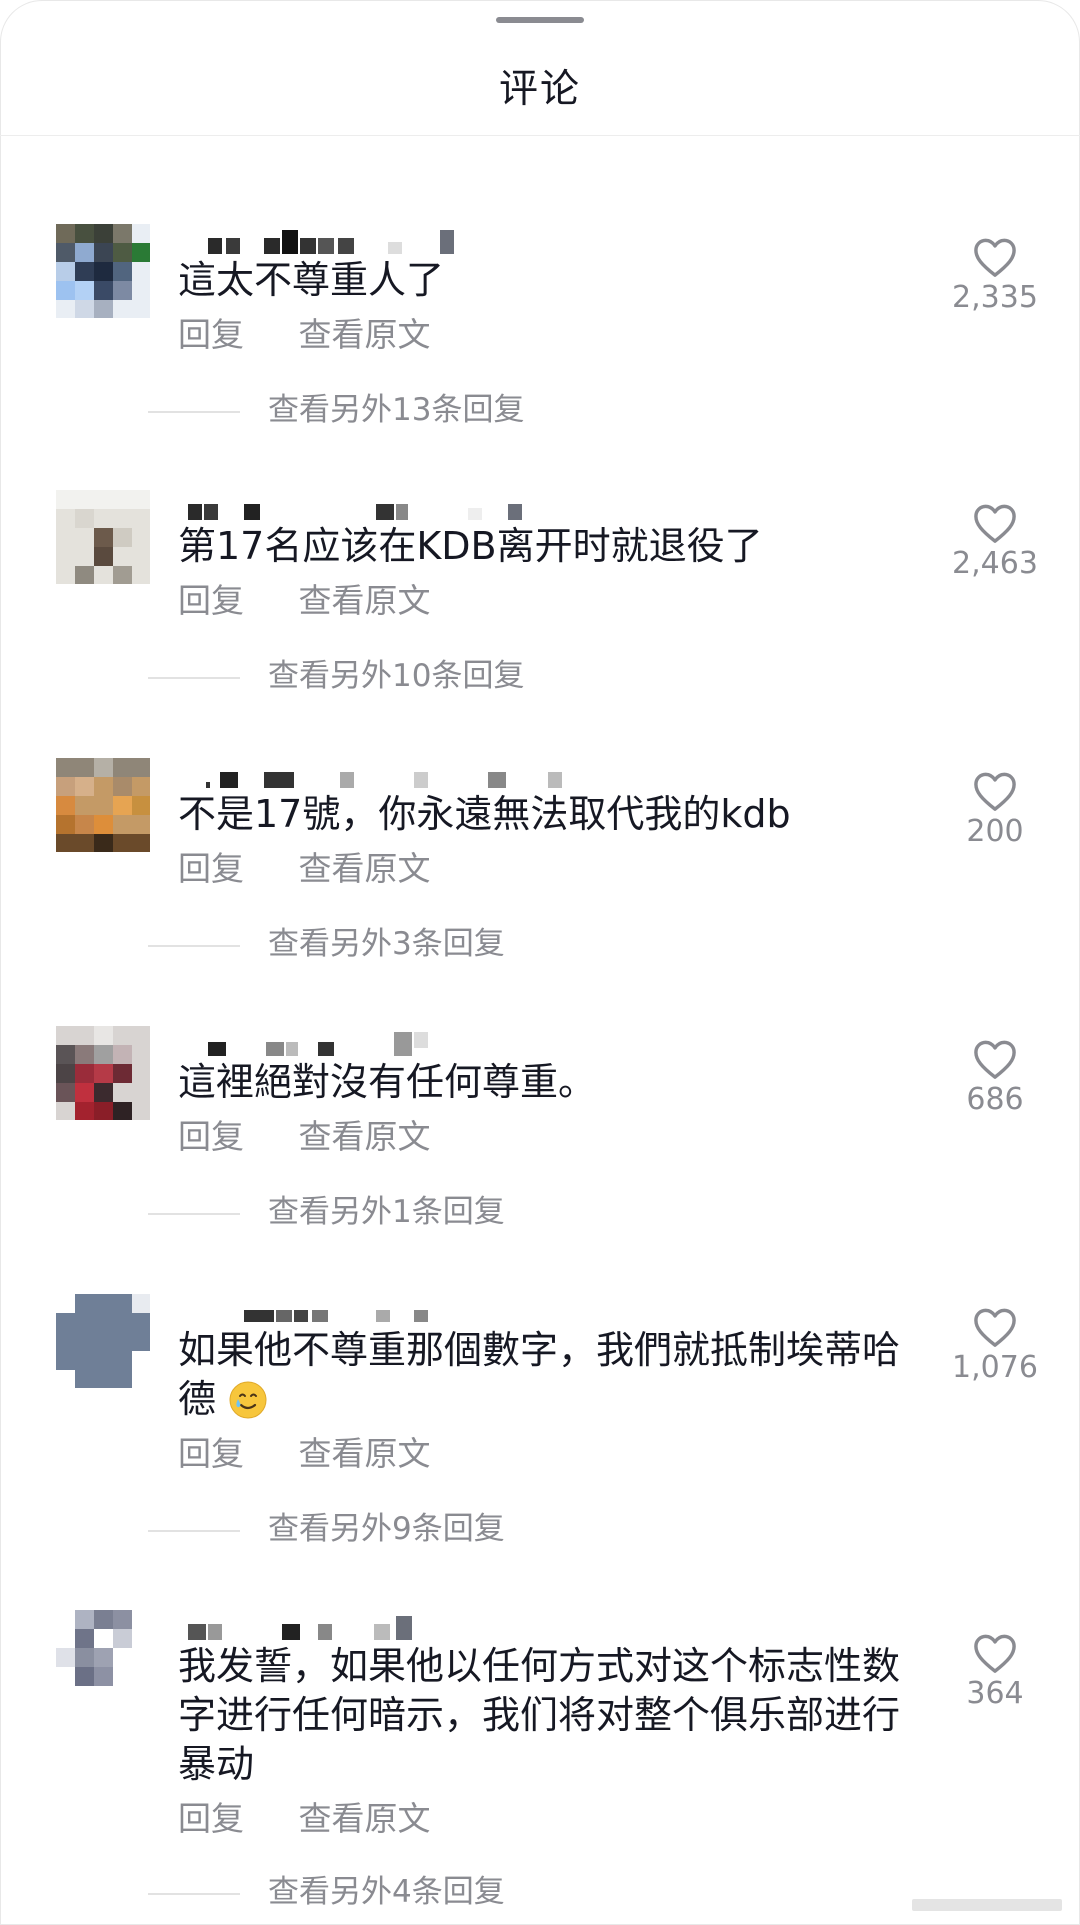 Image resolution: width=1080 pixels, height=1925 pixels. I want to click on drag-handle, so click(540, 20).